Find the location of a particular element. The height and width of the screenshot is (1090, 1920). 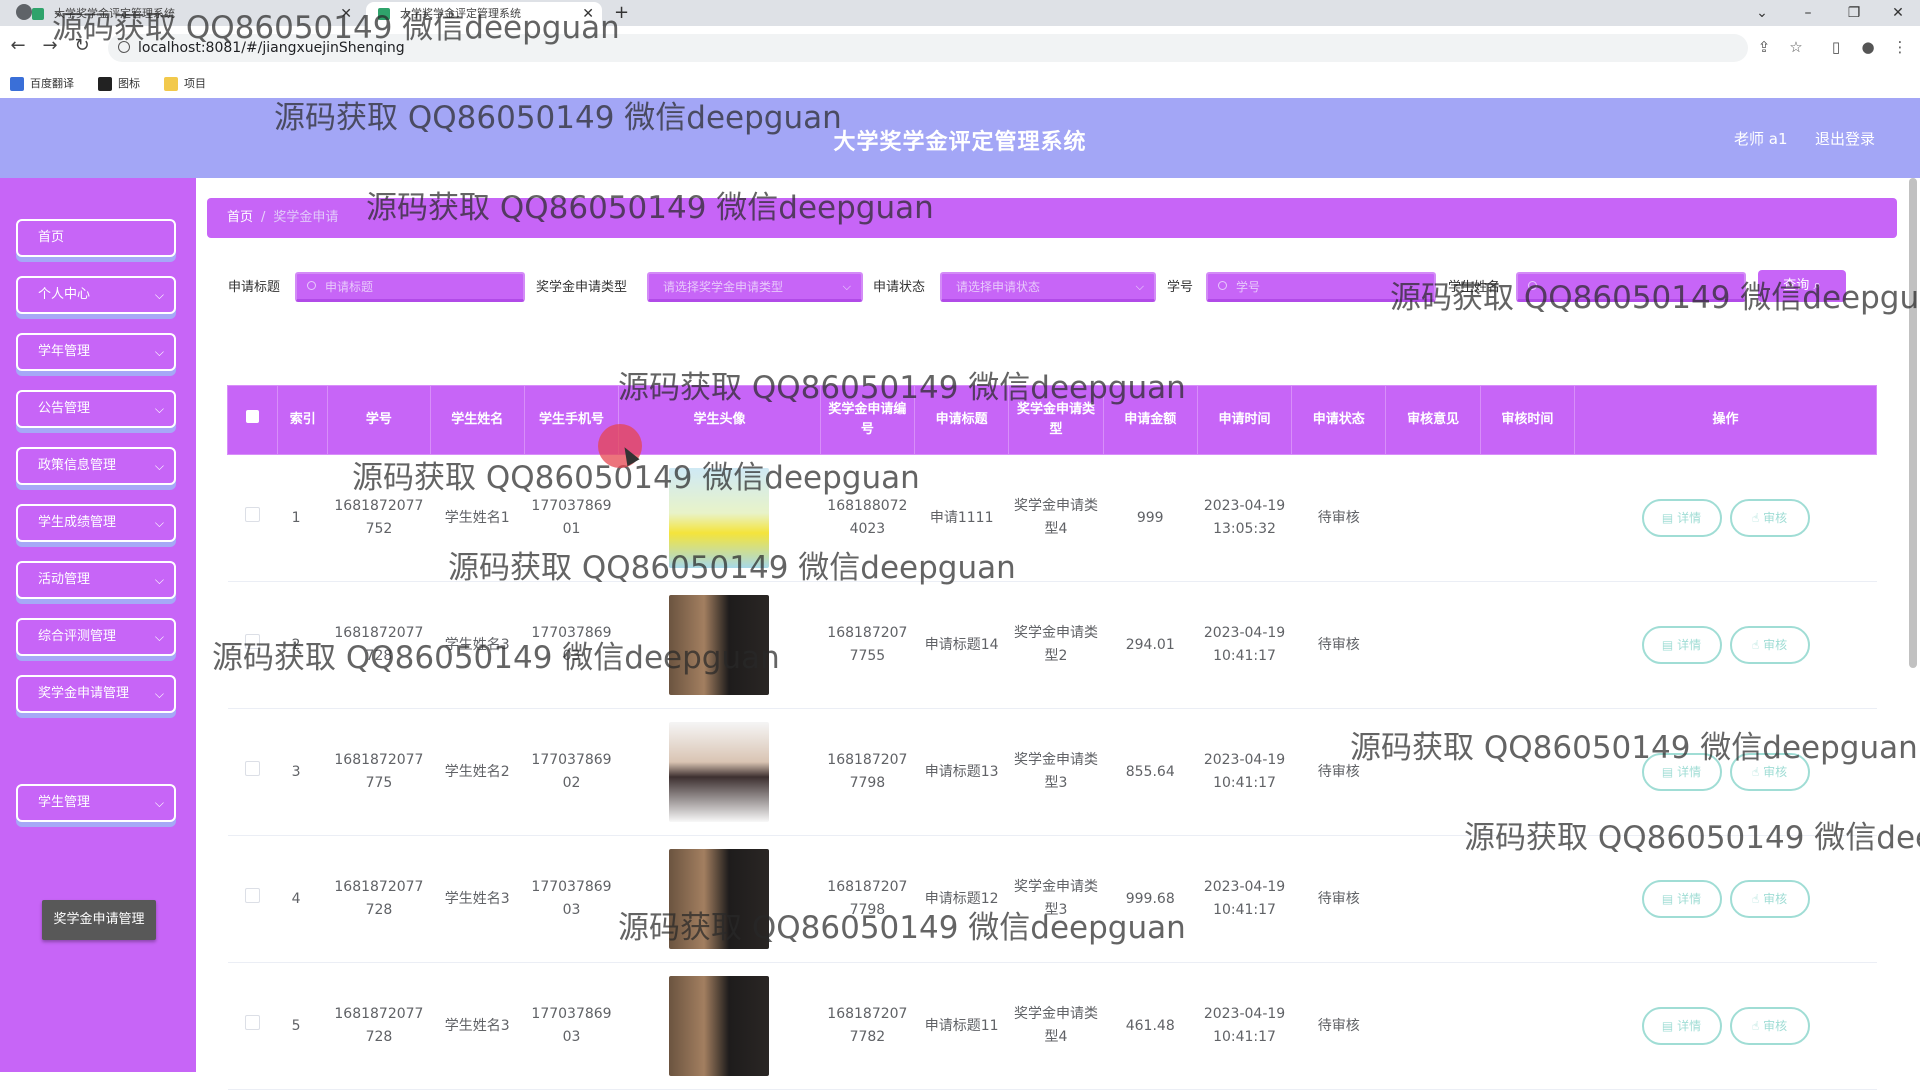

cell-title: 申请标题11 is located at coordinates (961, 1026).